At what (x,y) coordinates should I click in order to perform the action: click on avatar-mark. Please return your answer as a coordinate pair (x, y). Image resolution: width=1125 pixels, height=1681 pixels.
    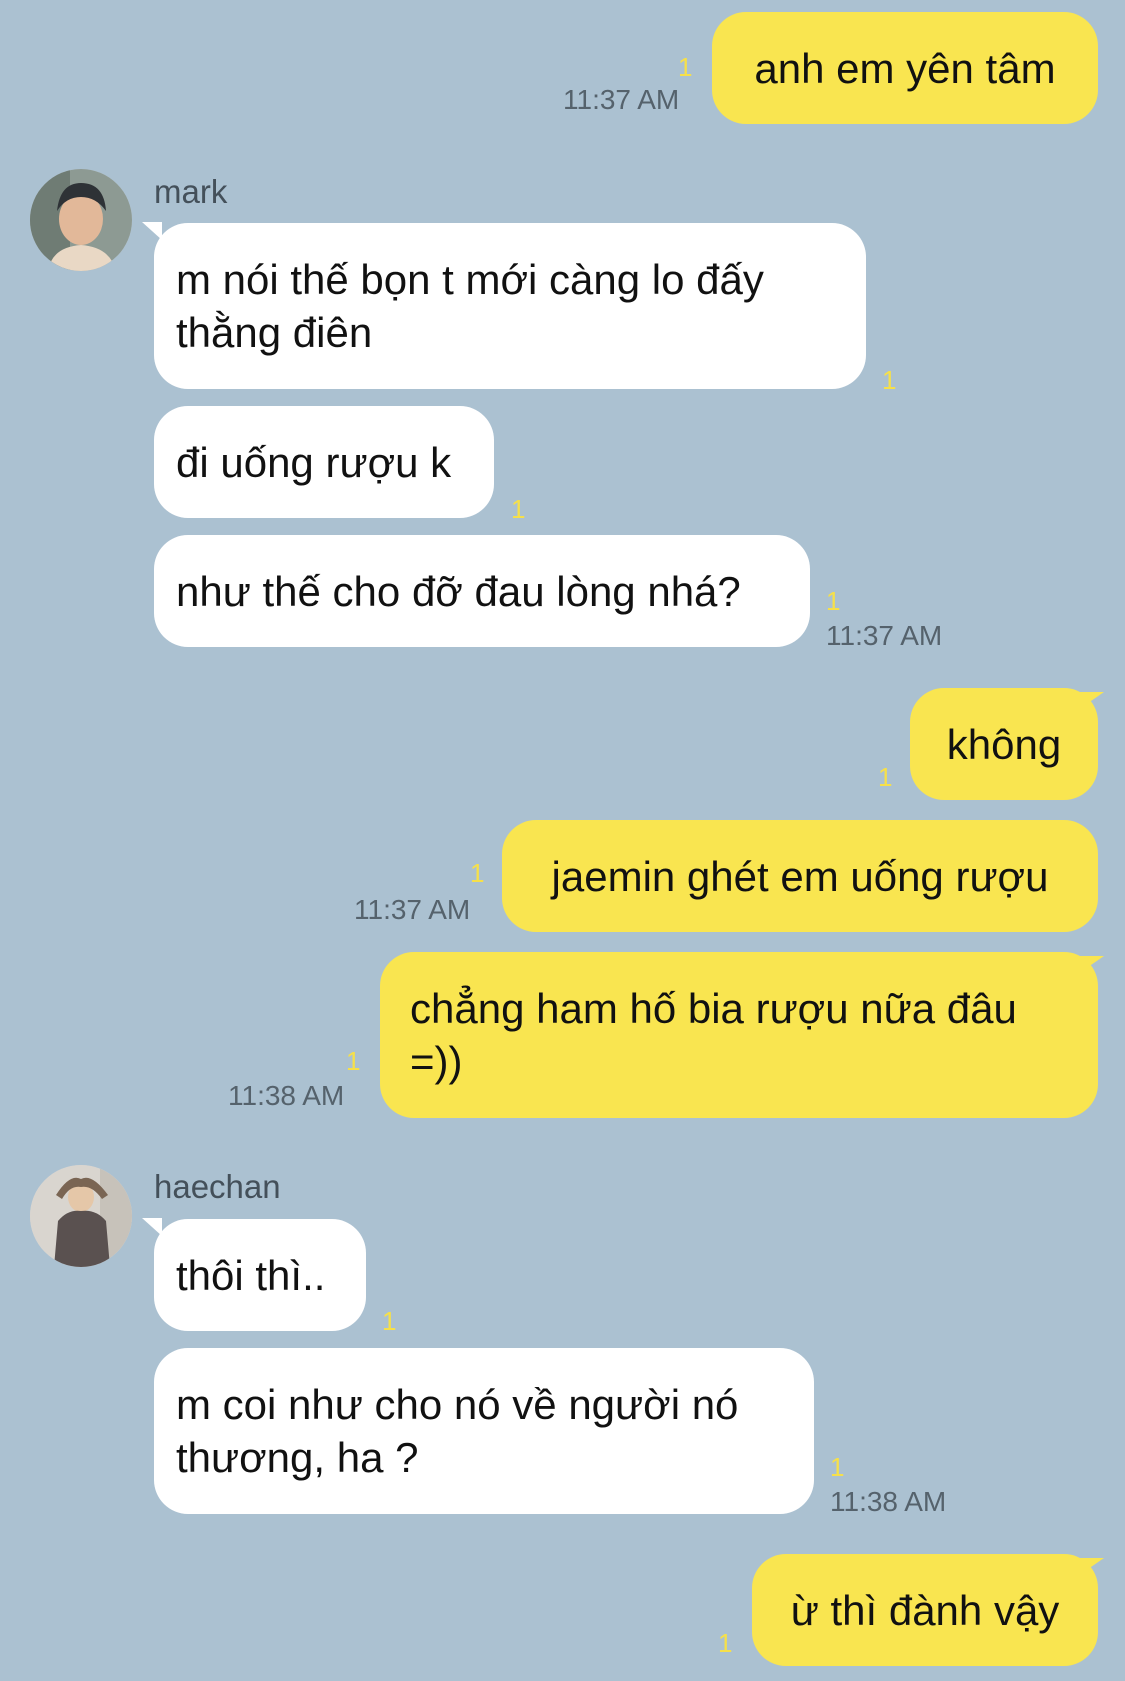
    Looking at the image, I should click on (81, 220).